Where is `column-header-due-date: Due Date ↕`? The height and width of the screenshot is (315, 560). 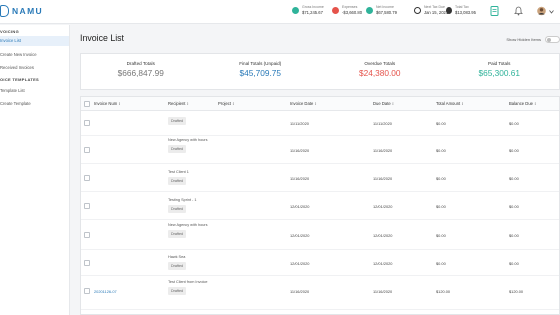
column-header-due-date: Due Date ↕ is located at coordinates (383, 103).